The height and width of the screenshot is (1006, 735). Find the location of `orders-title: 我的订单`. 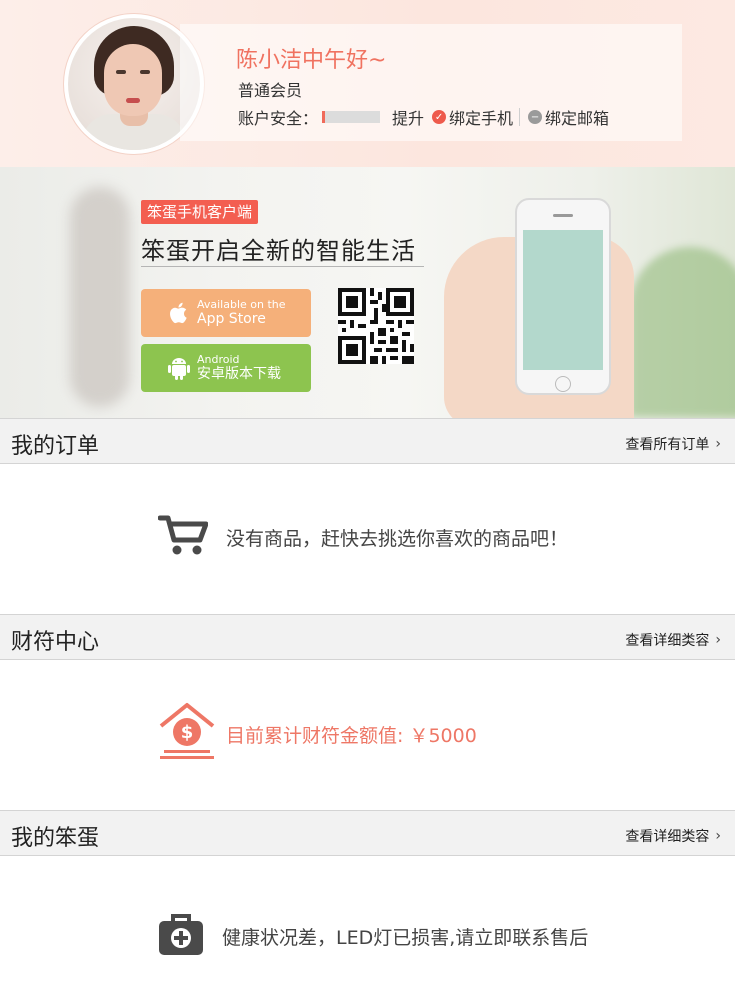

orders-title: 我的订单 is located at coordinates (55, 446).